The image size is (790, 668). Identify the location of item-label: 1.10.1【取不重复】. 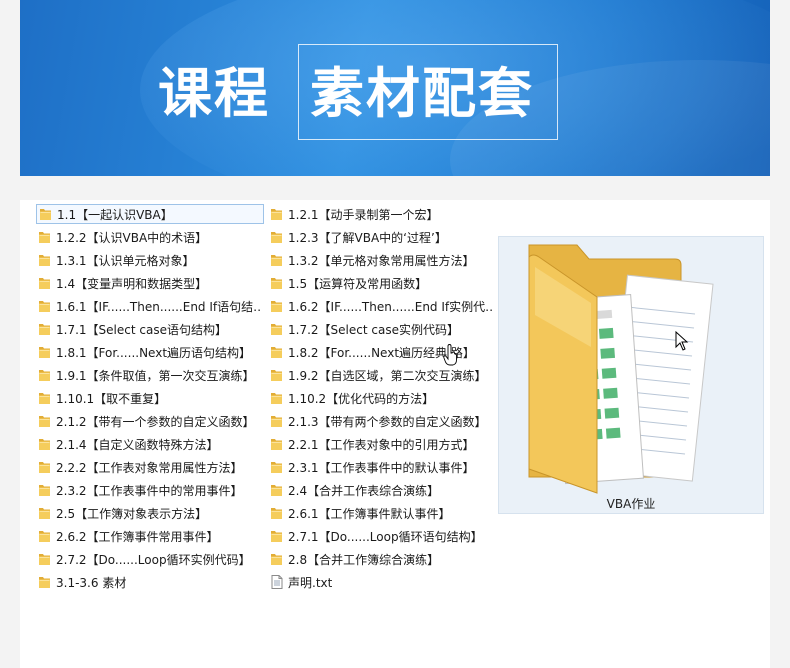
(111, 398).